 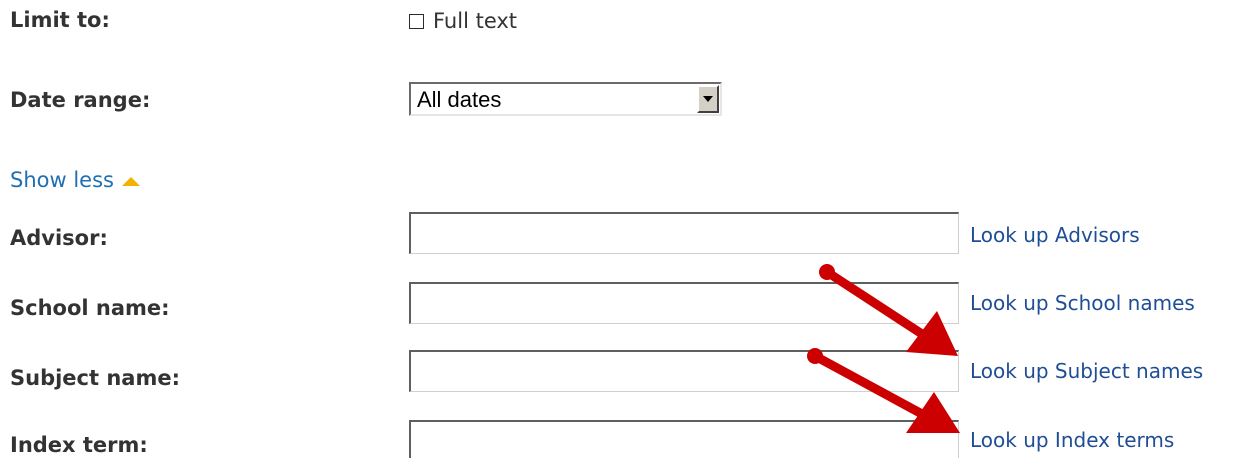 I want to click on lookup-school-names-link: Look up School names, so click(x=1082, y=303).